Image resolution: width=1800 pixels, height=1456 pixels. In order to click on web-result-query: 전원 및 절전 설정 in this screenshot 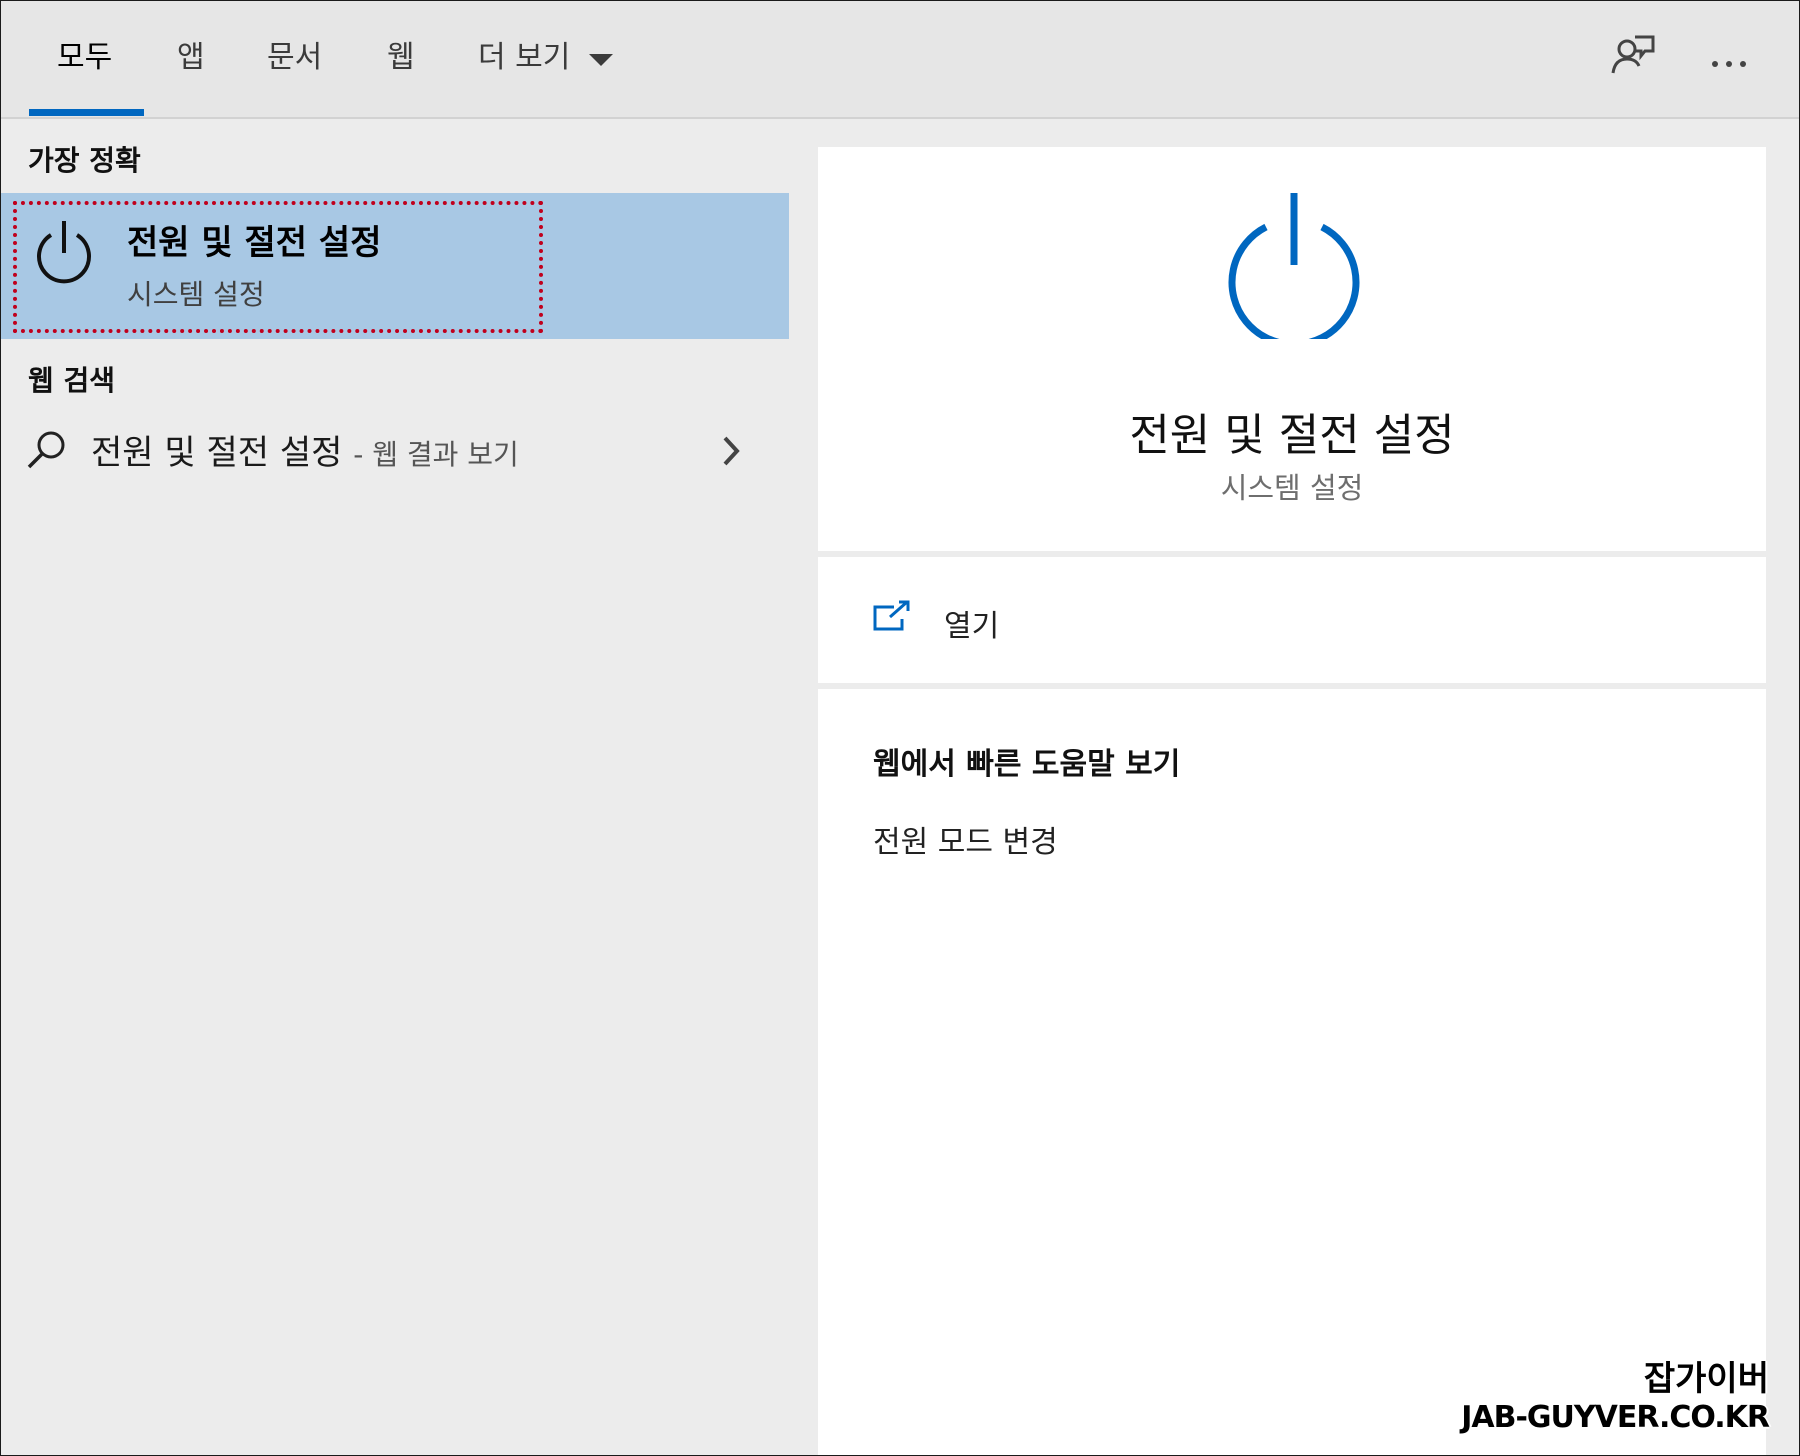, I will do `click(217, 453)`.